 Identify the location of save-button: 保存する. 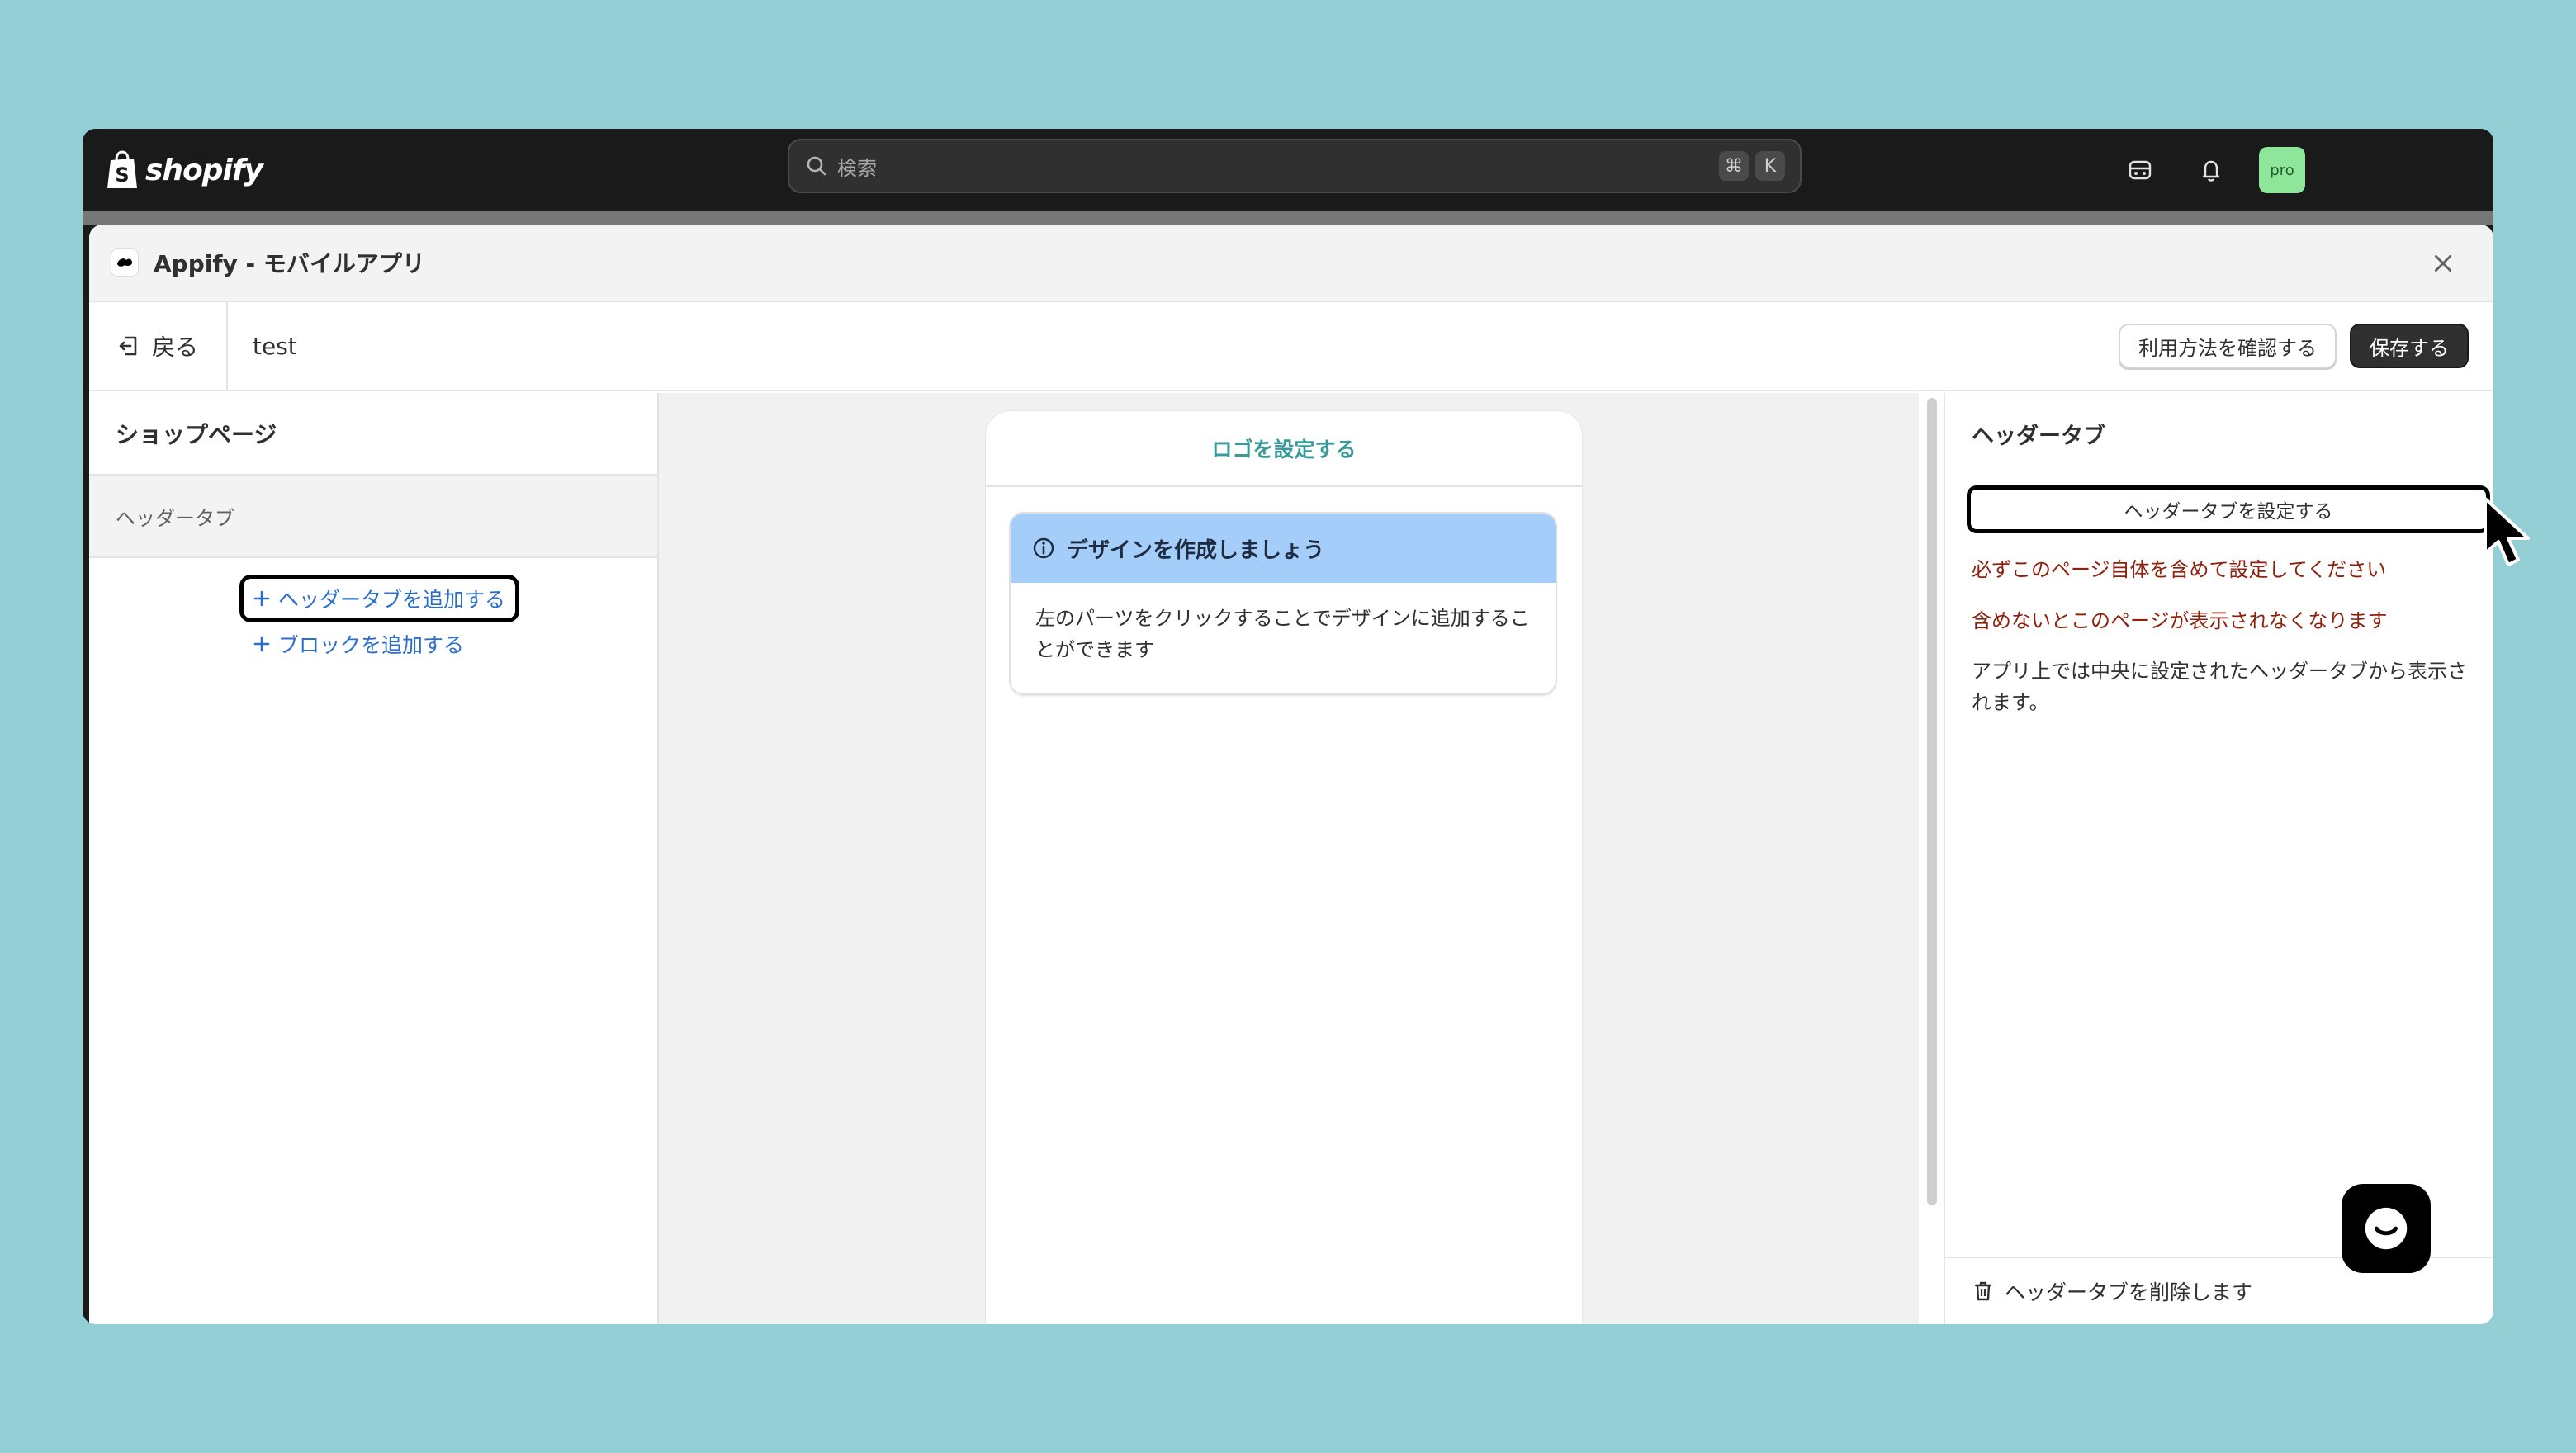
(2409, 346).